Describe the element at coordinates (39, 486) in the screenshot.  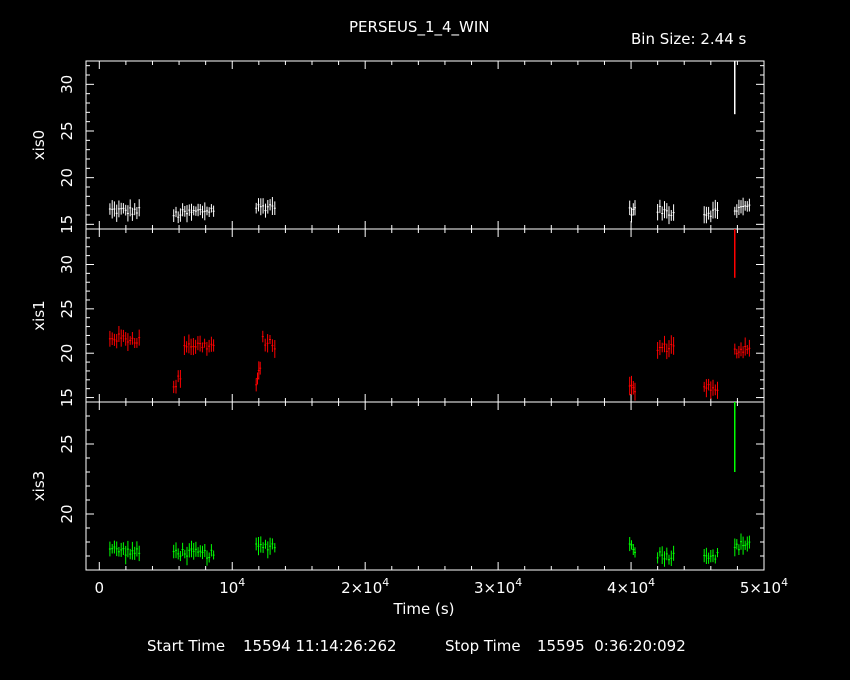
I see `y-axis-label-xis3: xis3` at that location.